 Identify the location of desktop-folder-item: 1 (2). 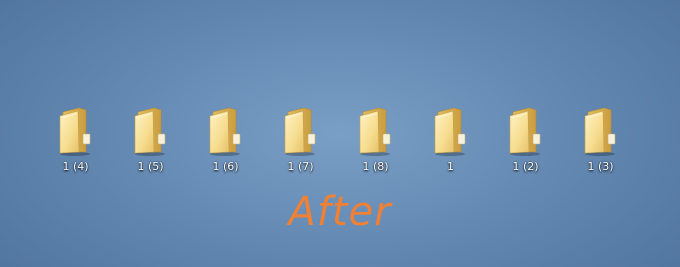
(525, 143).